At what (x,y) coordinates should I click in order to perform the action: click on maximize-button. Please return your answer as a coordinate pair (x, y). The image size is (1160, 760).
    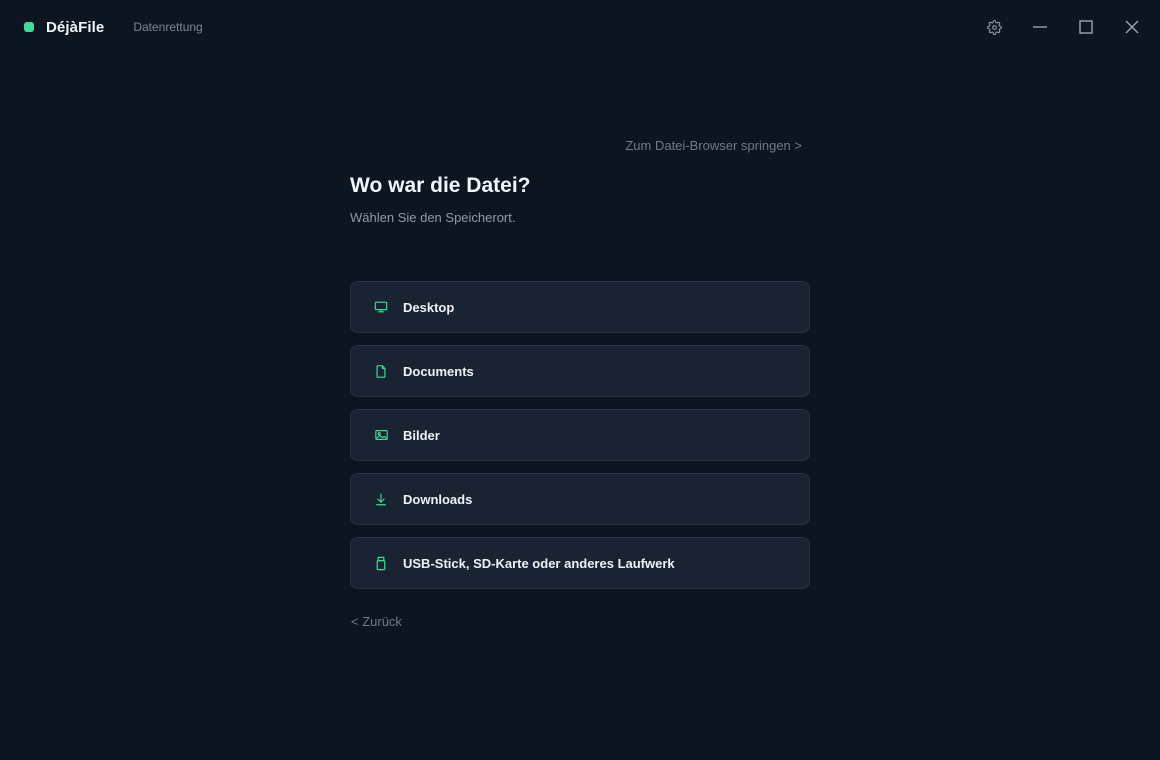
    Looking at the image, I should click on (1086, 27).